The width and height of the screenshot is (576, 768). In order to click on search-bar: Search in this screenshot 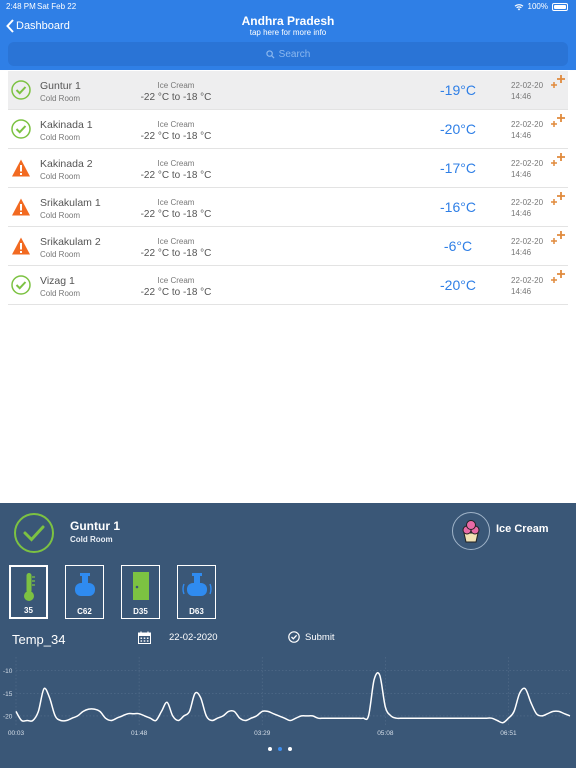, I will do `click(288, 55)`.